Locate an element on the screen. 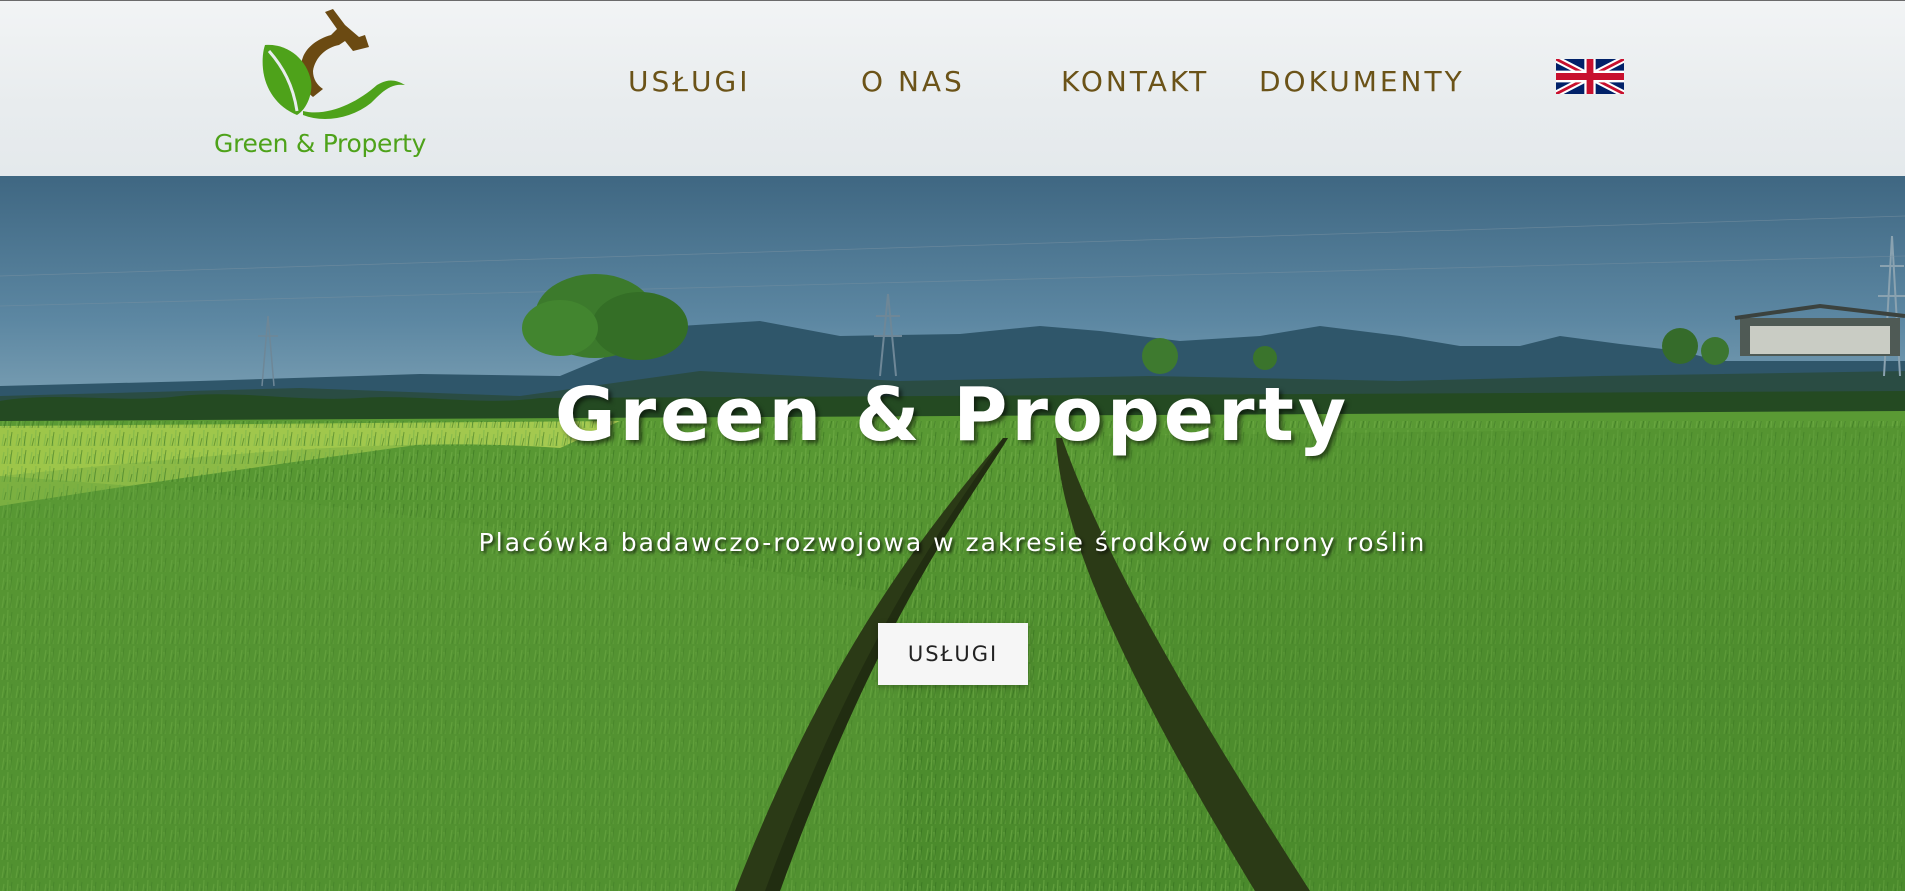  logo: Green & Property is located at coordinates (327, 84).